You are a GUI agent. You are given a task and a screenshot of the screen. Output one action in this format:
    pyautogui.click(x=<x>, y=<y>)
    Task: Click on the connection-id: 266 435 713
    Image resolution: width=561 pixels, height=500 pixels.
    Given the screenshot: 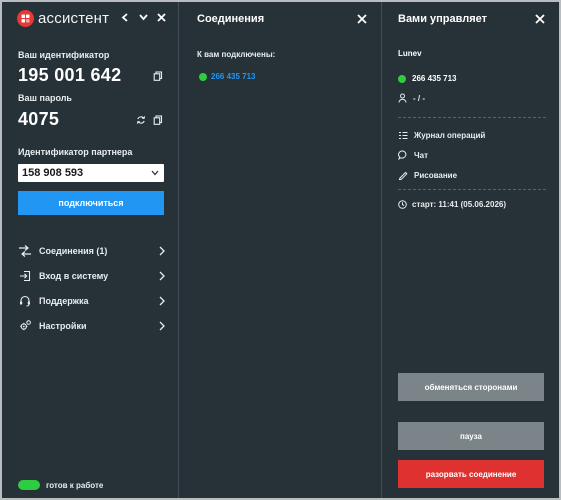 What is the action you would take?
    pyautogui.click(x=233, y=76)
    